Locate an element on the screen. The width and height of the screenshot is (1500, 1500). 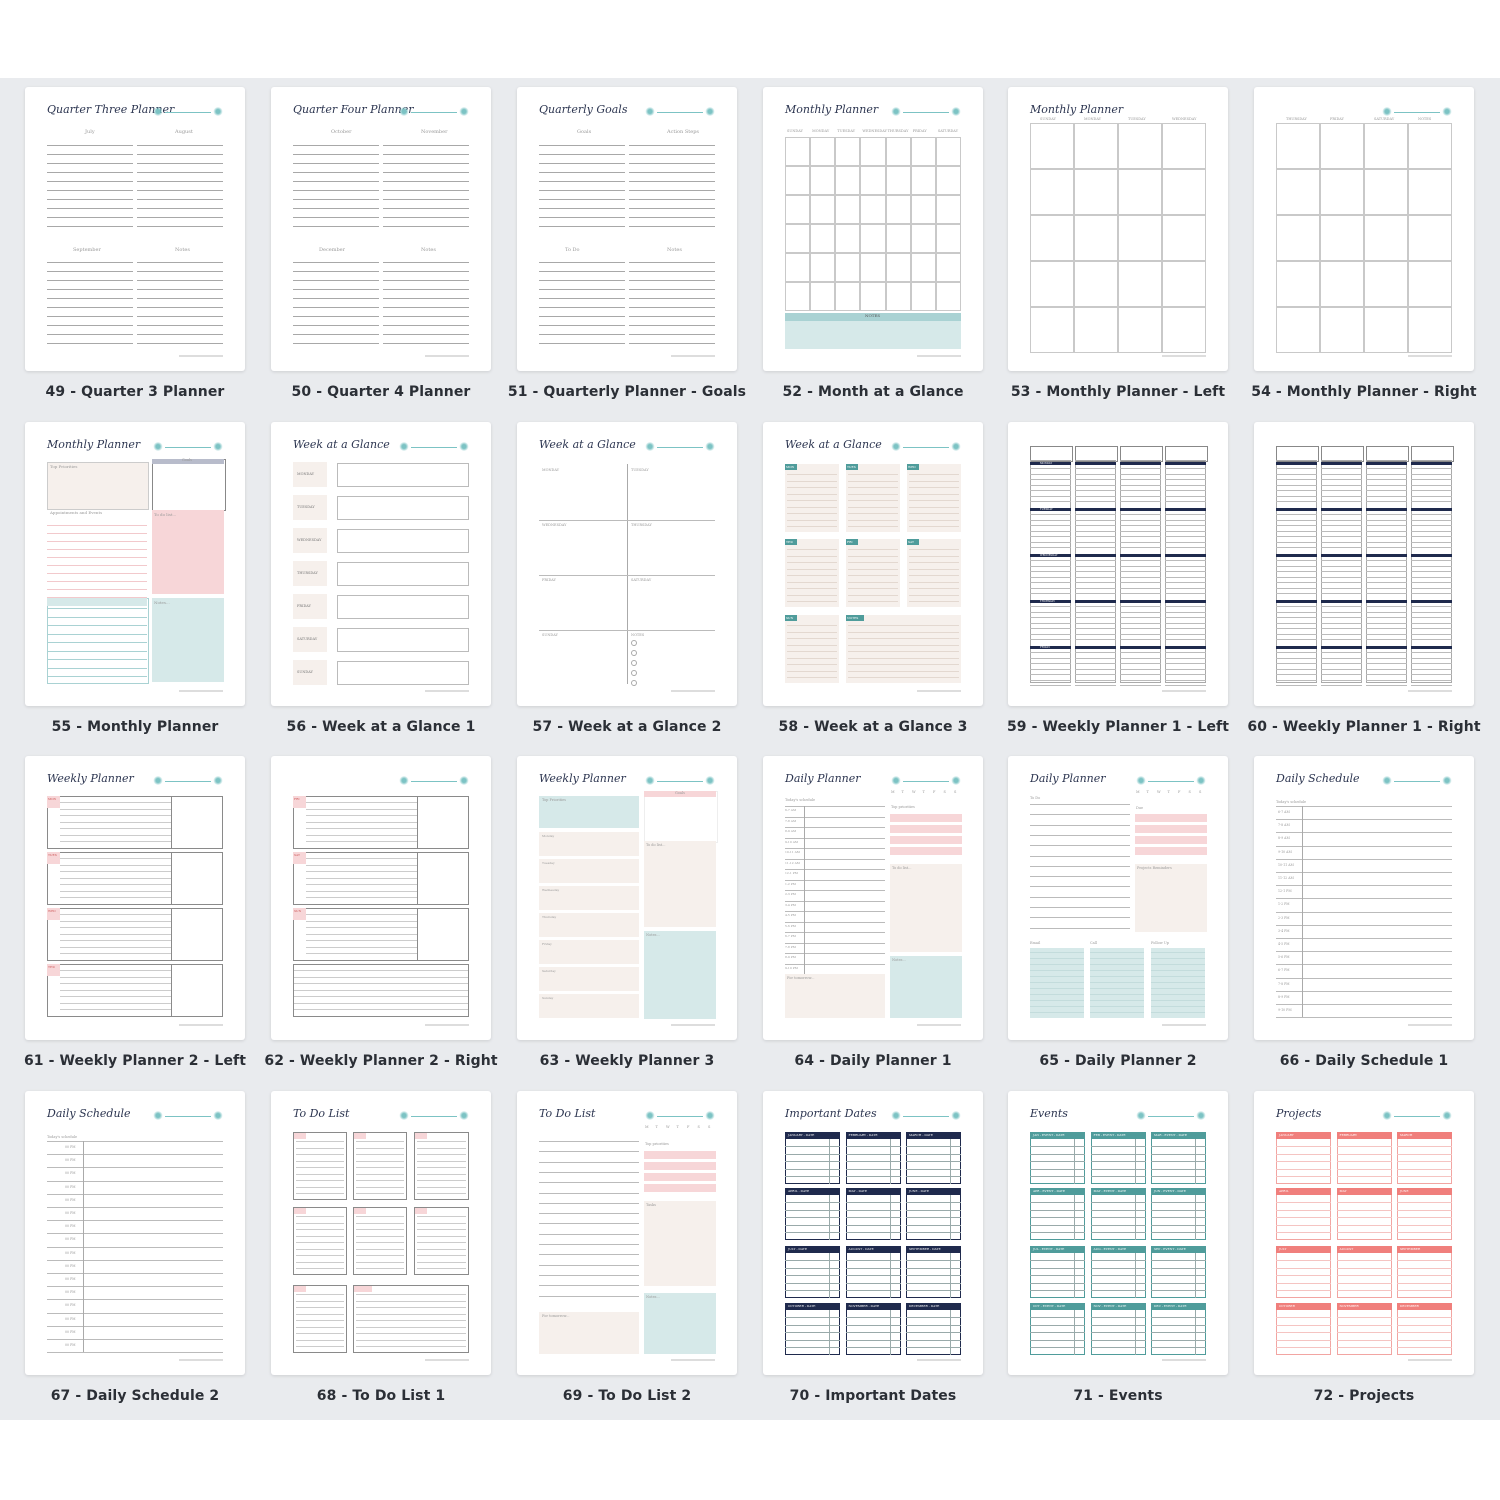
template-caption: 58 - Week at a Glance 3 is located at coordinates (873, 727).